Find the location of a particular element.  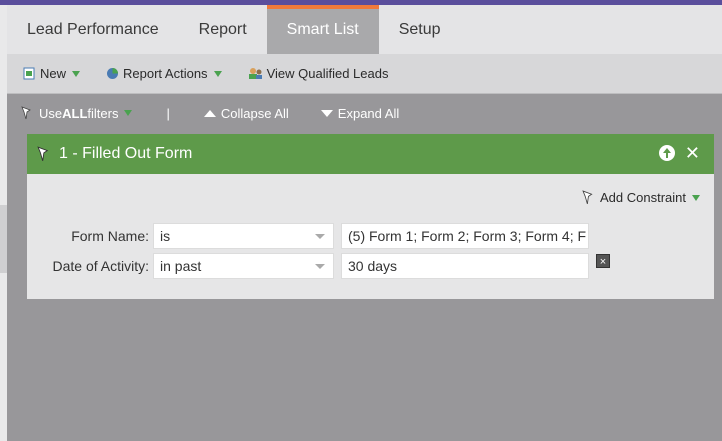

expand-all-label: Expand All is located at coordinates (368, 113).